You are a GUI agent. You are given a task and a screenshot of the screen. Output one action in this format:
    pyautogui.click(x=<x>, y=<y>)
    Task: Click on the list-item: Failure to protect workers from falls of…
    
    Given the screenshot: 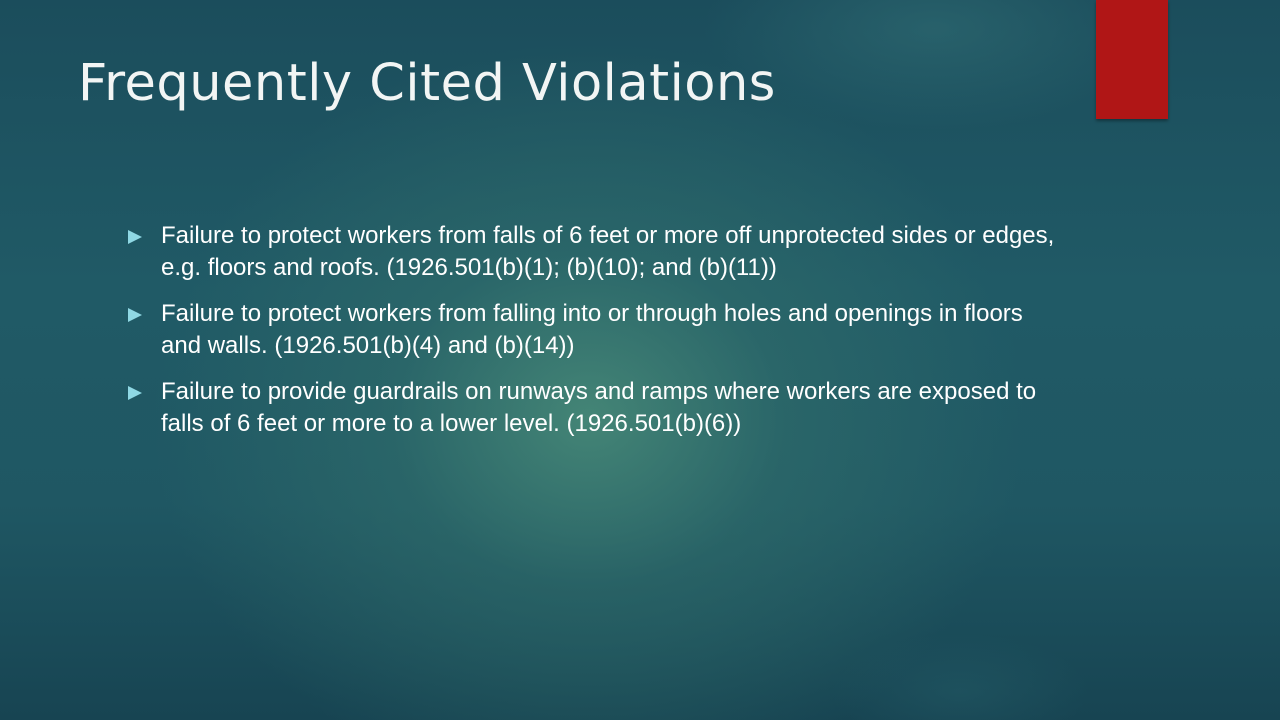 What is the action you would take?
    pyautogui.click(x=598, y=252)
    